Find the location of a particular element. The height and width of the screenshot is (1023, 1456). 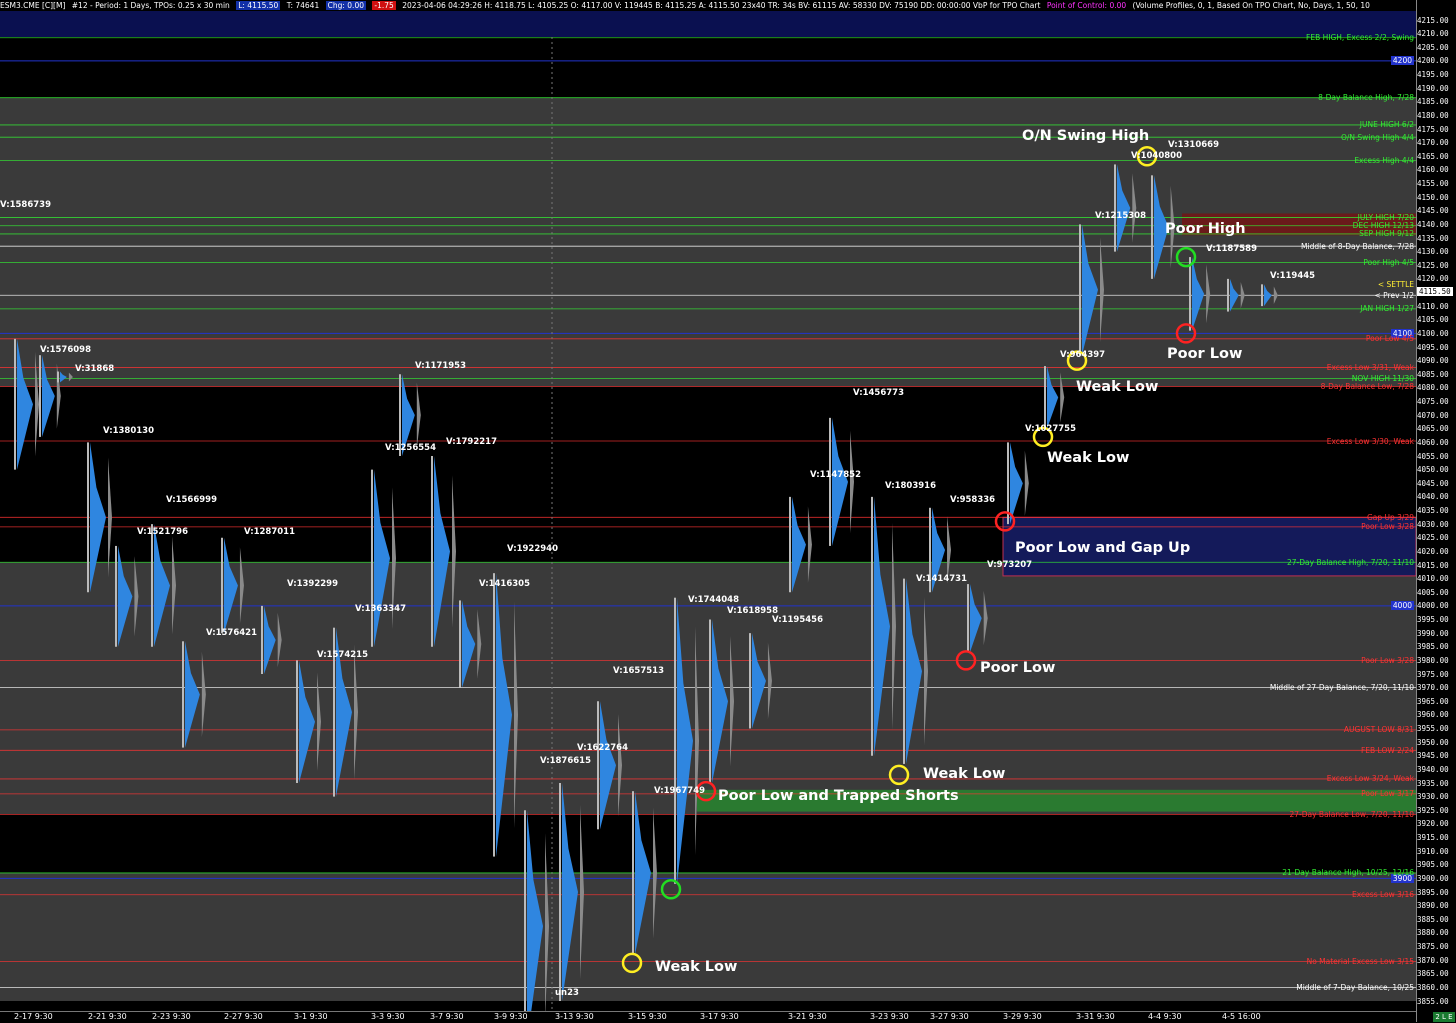

time-label: 3-9 9:30 is located at coordinates (511, 1016).